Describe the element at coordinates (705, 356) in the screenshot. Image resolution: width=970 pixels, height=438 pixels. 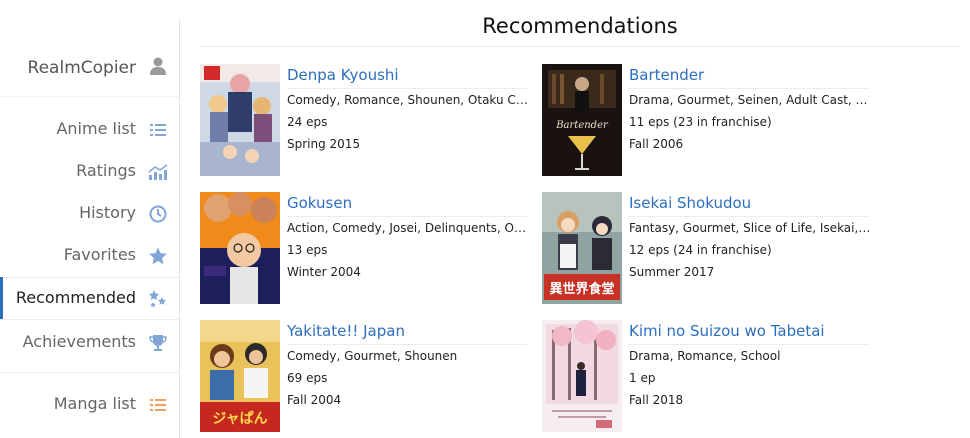
I see `anime-genres: Drama, Romance, School` at that location.